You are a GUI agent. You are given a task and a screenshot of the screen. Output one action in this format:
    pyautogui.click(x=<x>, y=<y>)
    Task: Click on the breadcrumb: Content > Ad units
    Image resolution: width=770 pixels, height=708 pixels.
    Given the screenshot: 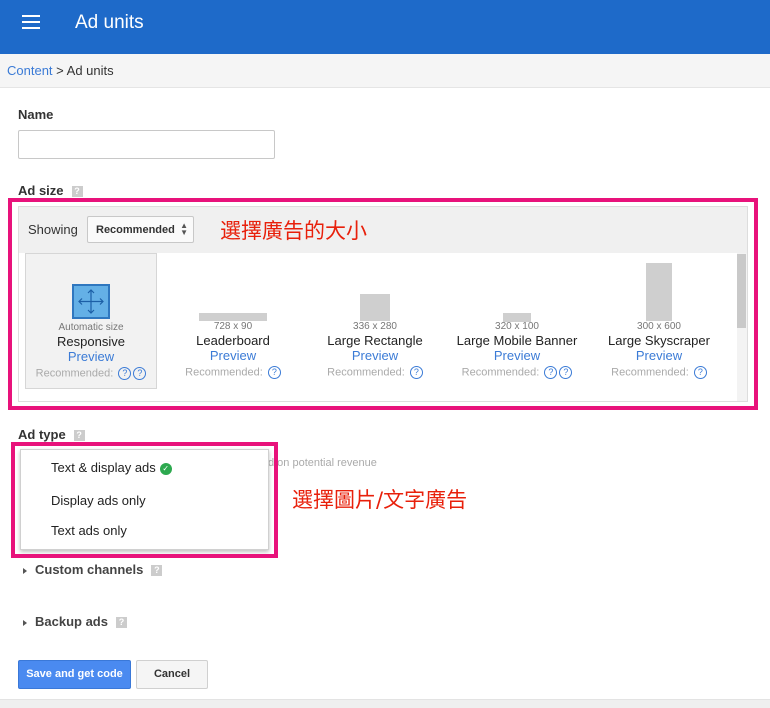 What is the action you would take?
    pyautogui.click(x=60, y=70)
    